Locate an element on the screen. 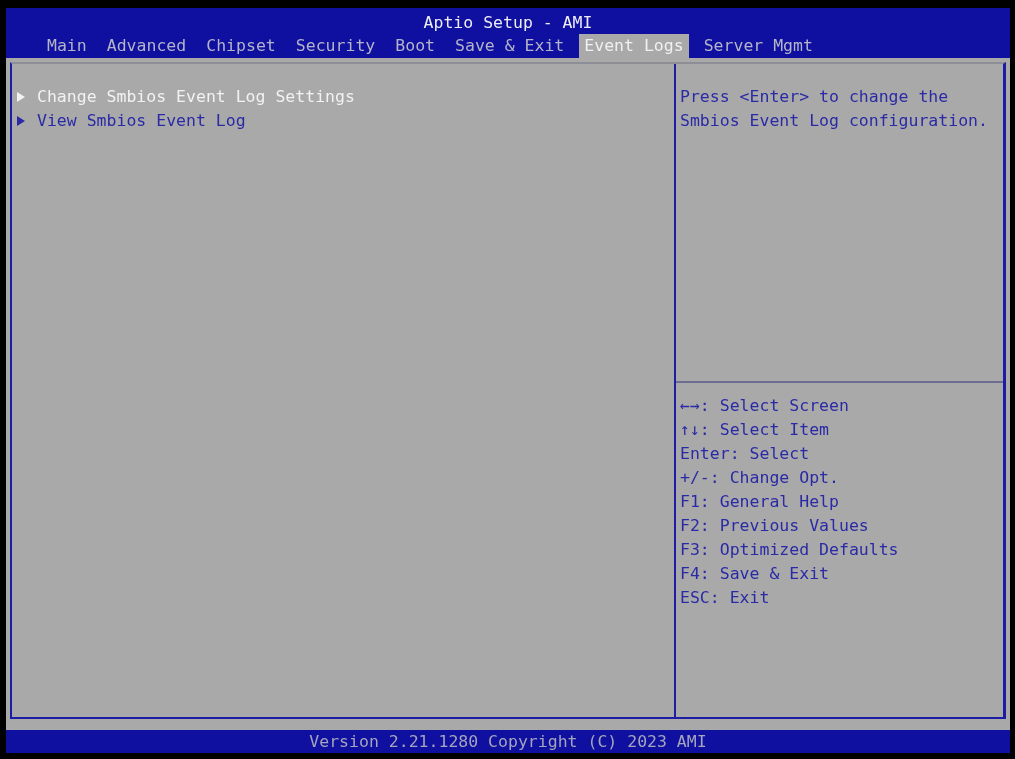  key-help-text: ←→: Select Screen is located at coordinates (765, 406).